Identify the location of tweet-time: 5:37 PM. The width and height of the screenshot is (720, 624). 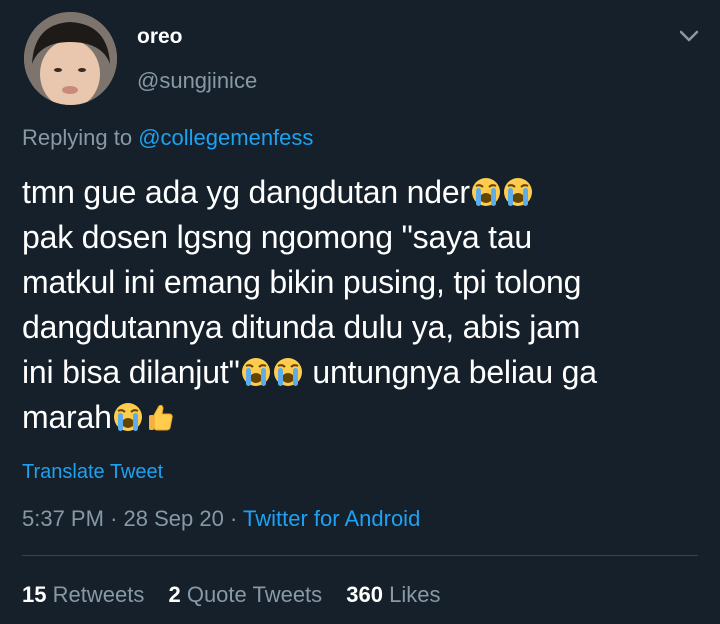
(63, 518).